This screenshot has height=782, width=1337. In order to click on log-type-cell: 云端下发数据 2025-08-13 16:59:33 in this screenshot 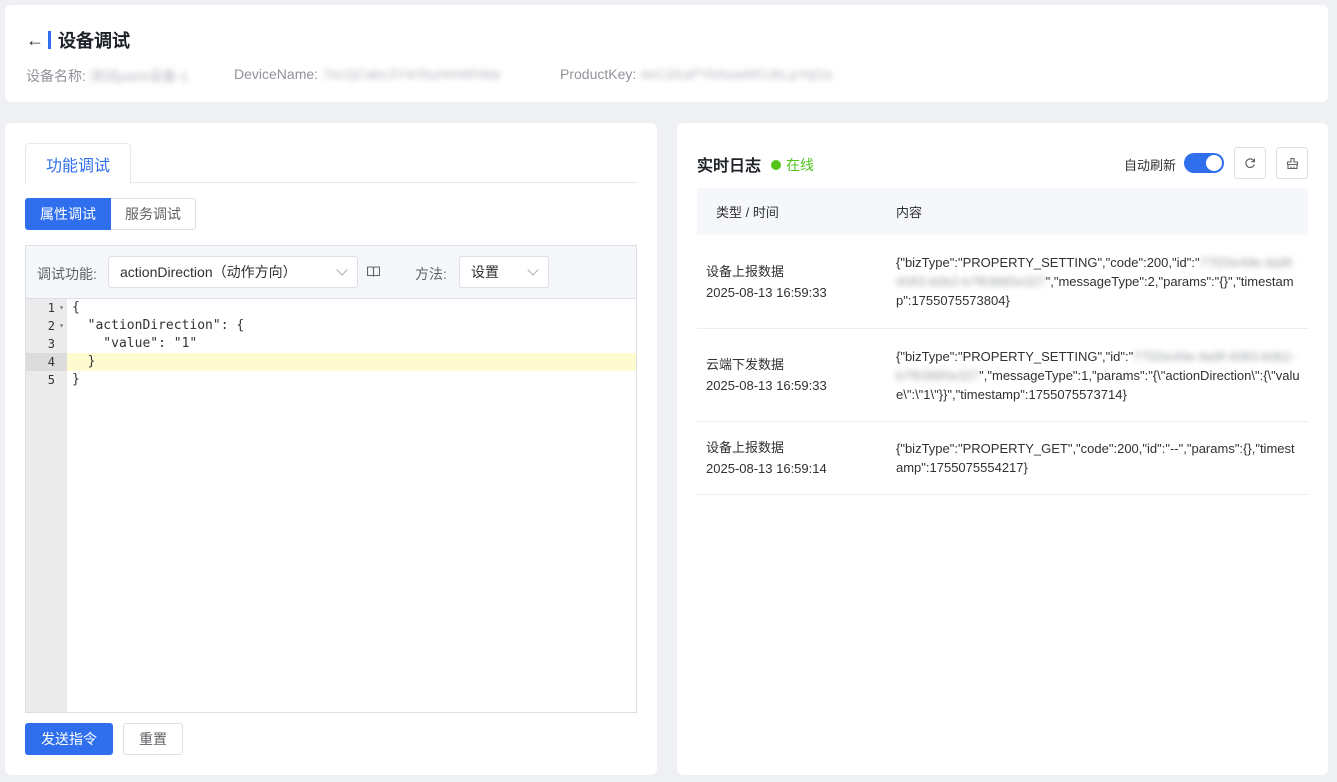, I will do `click(796, 375)`.